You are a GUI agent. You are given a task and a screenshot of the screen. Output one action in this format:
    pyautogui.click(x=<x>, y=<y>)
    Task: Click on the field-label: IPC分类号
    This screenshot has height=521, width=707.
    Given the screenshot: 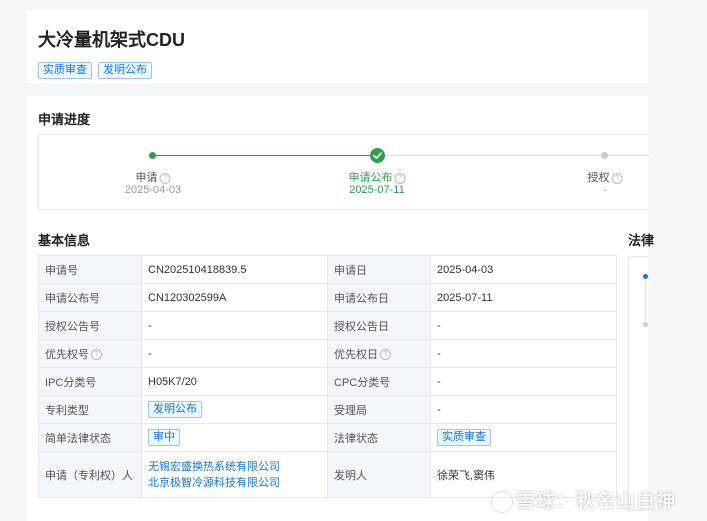 What is the action you would take?
    pyautogui.click(x=90, y=381)
    